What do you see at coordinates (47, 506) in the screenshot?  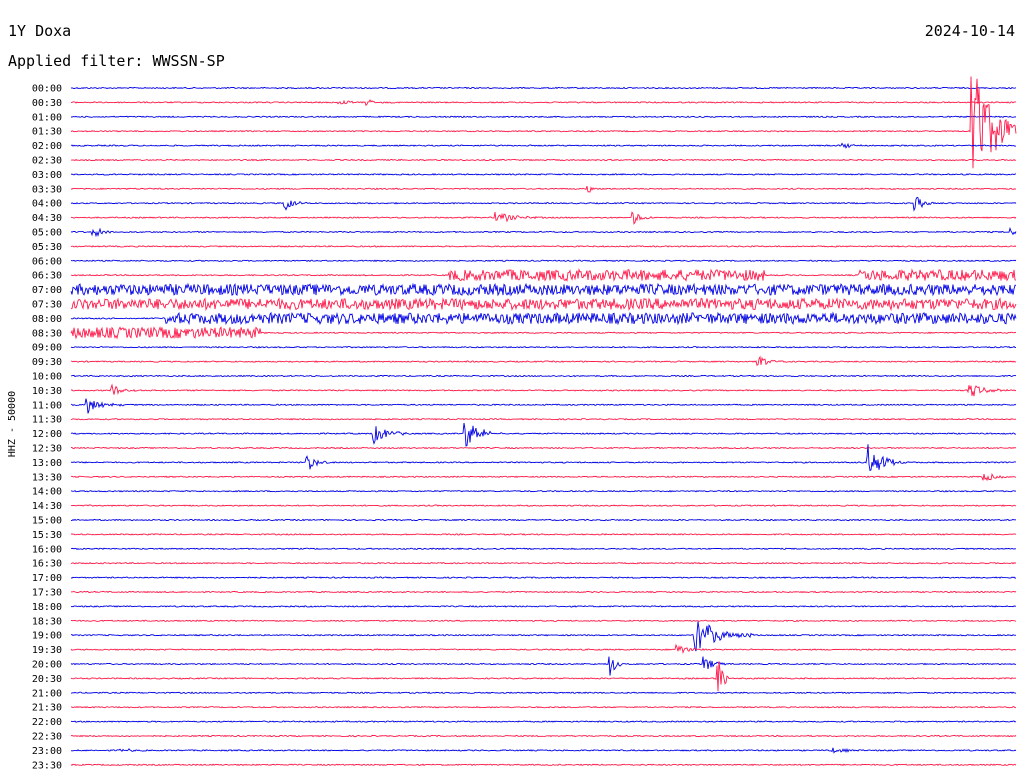 I see `row-time-label: 14:30` at bounding box center [47, 506].